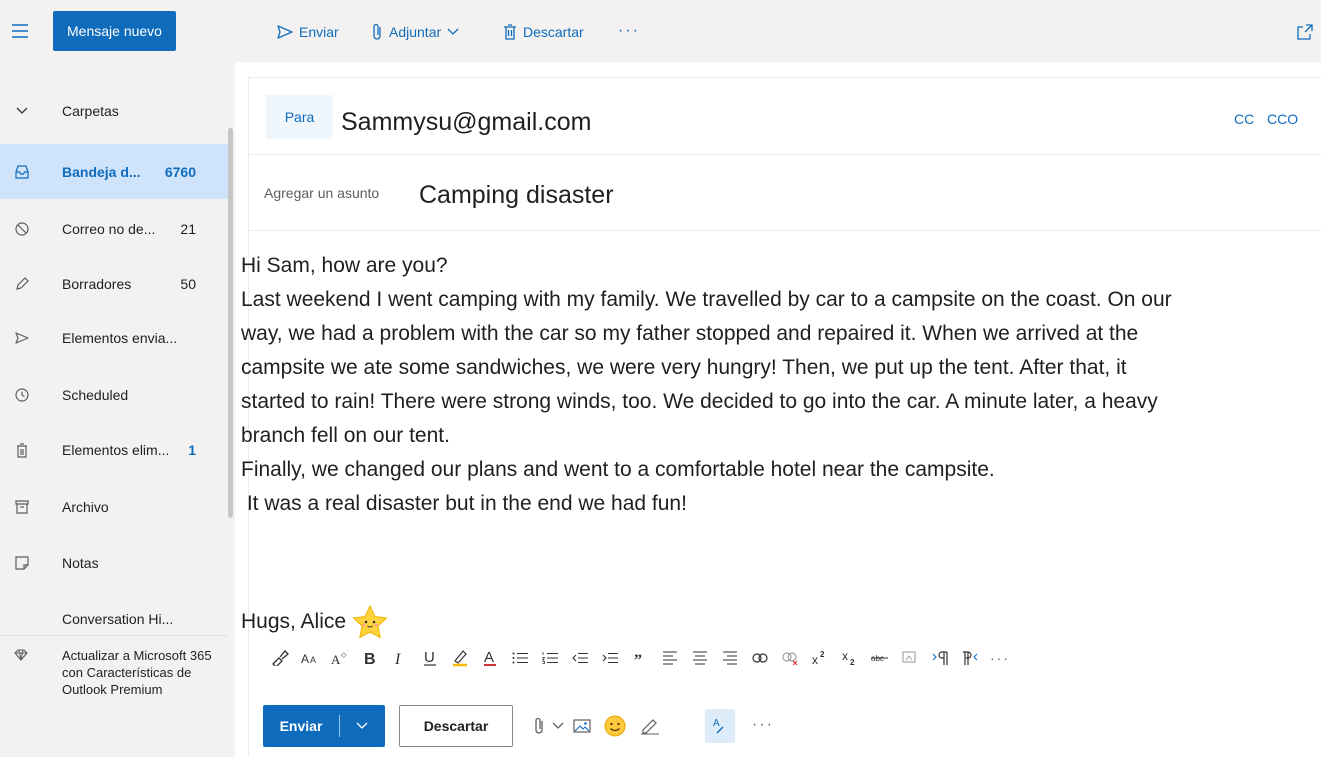  What do you see at coordinates (280, 658) in the screenshot?
I see `format-painter-icon` at bounding box center [280, 658].